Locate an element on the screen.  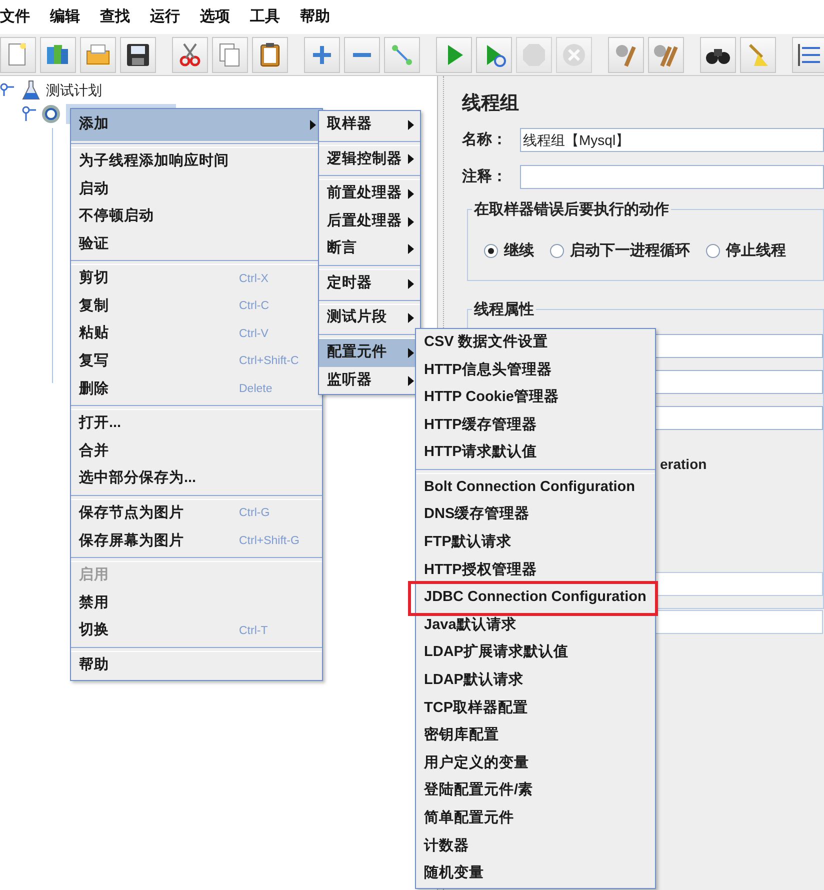
shortcut-label: Ctrl-X is located at coordinates (253, 279).